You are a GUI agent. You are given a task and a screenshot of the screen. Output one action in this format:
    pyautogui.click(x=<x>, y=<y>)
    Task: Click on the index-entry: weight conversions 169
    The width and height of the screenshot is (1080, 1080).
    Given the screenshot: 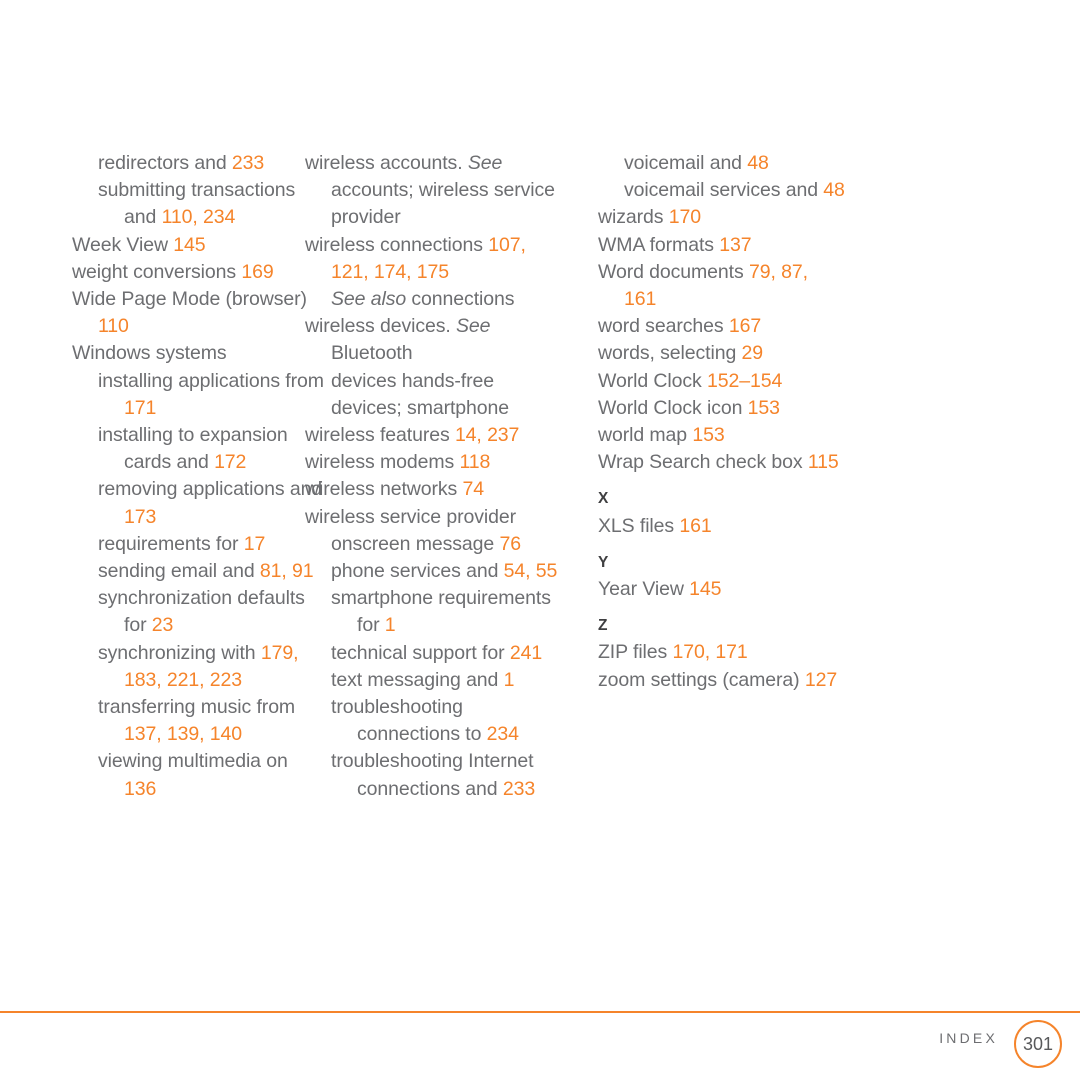 What is the action you would take?
    pyautogui.click(x=183, y=272)
    